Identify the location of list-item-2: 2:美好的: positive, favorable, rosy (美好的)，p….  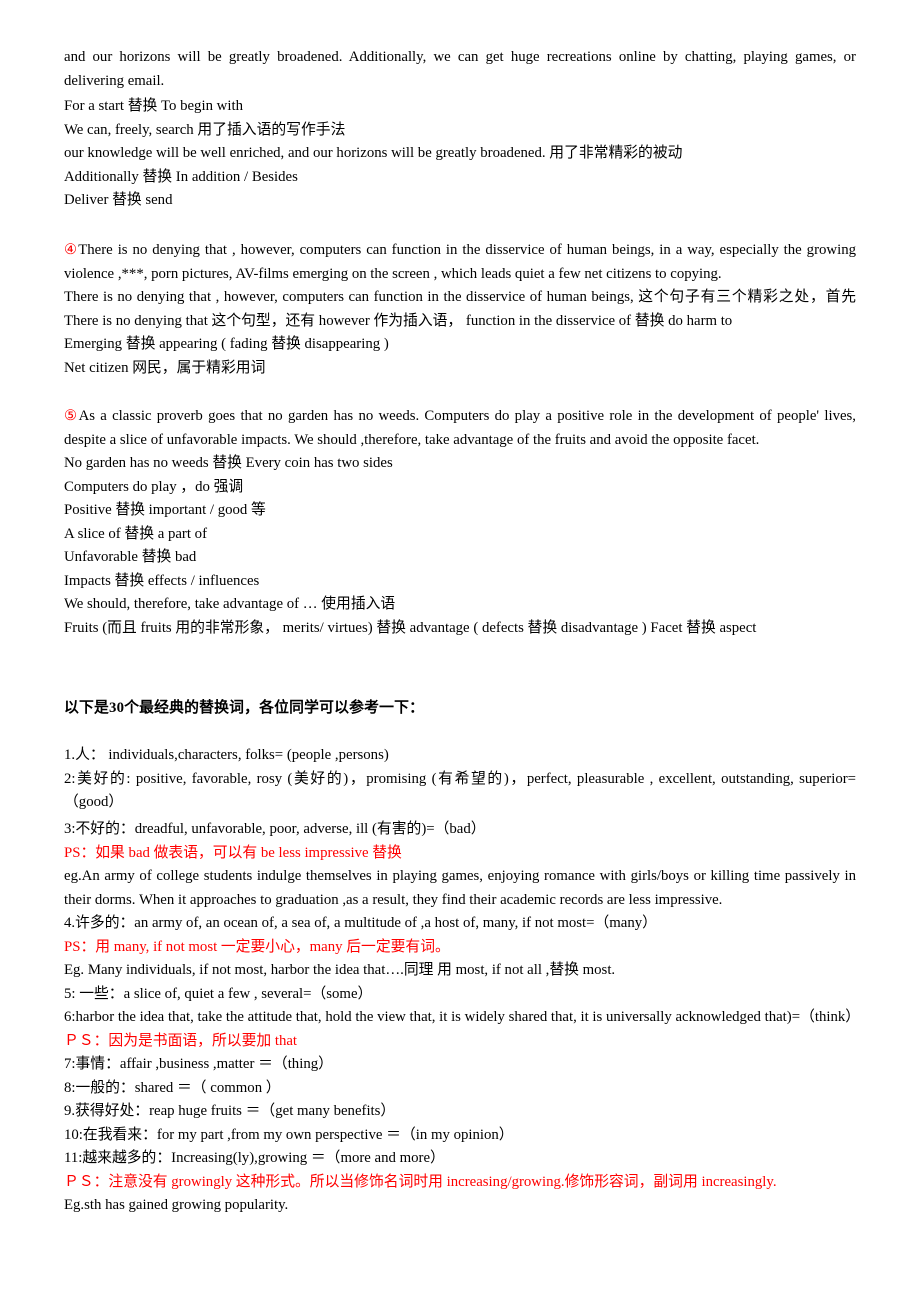
(460, 790).